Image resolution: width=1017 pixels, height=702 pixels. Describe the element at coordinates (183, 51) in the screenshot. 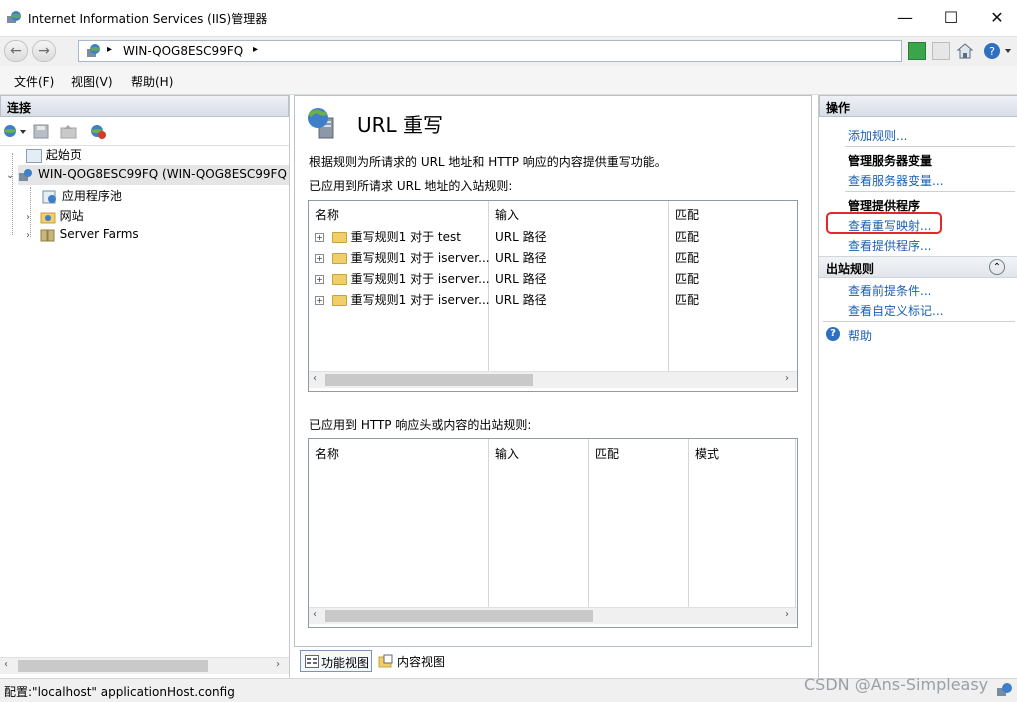

I see `breadcrumb-server: WIN-QOG8ESC99FQ` at that location.